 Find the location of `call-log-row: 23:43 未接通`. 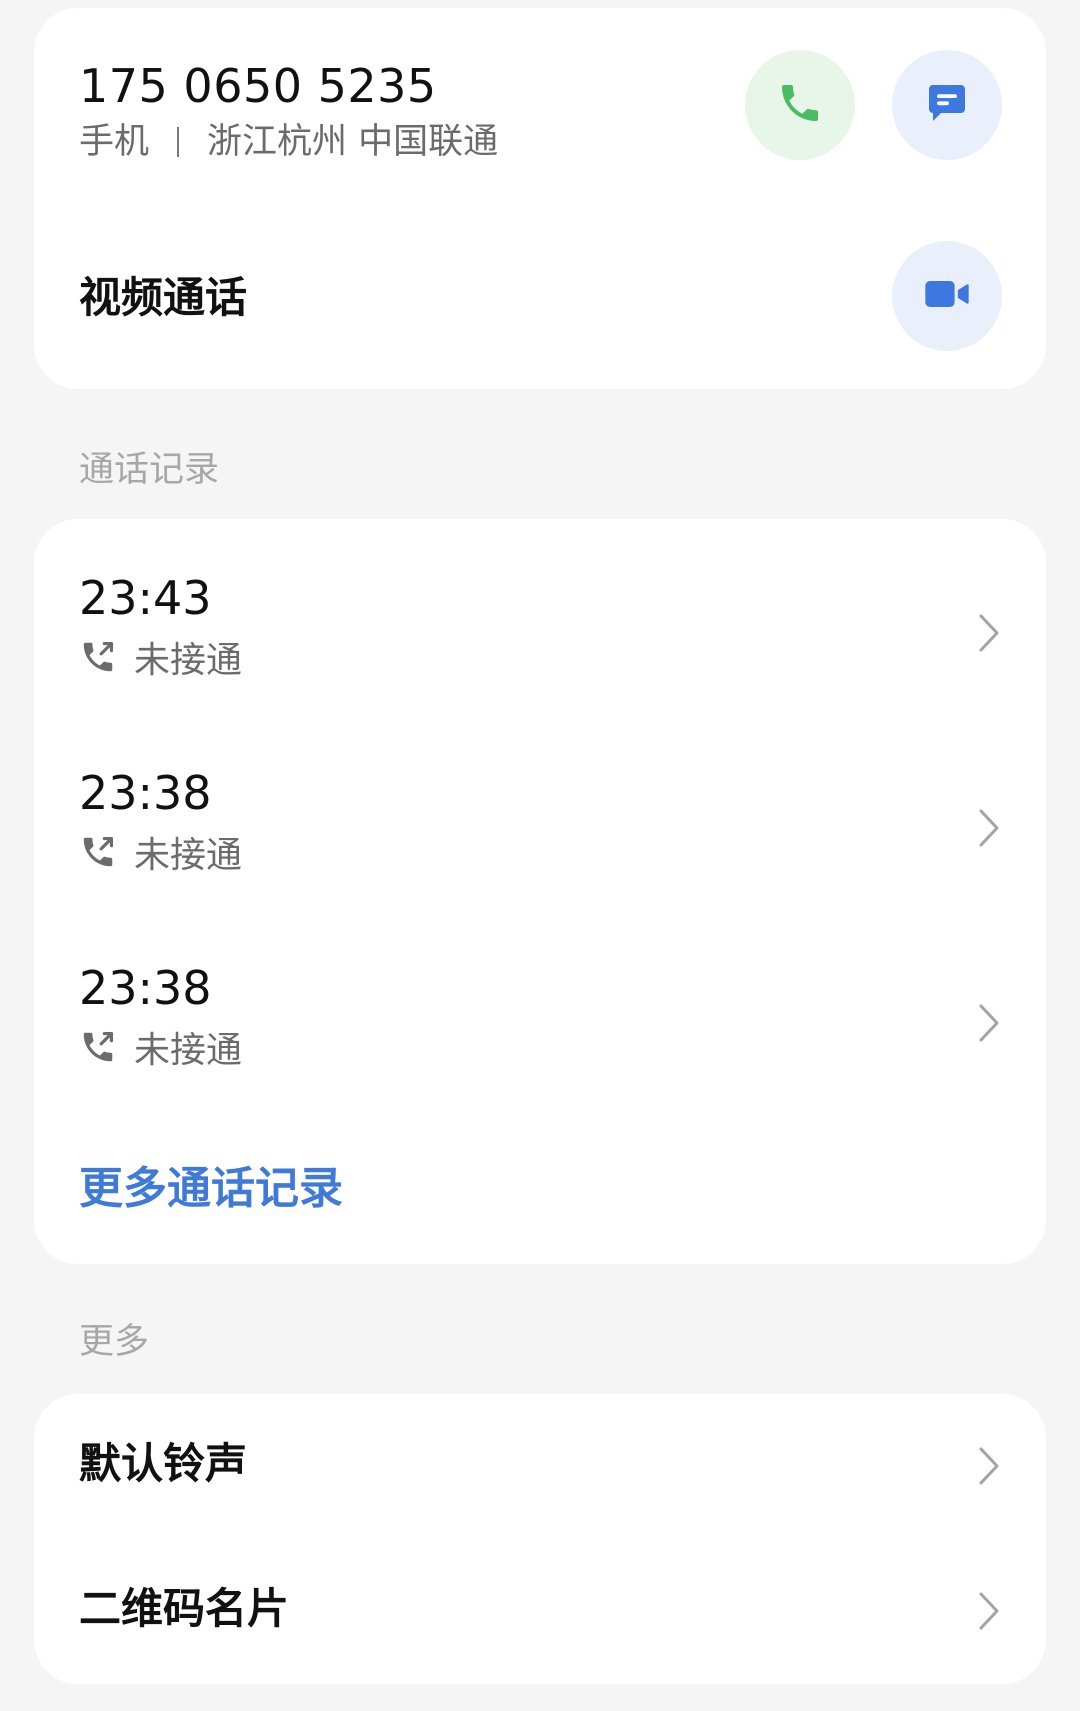

call-log-row: 23:43 未接通 is located at coordinates (540, 642).